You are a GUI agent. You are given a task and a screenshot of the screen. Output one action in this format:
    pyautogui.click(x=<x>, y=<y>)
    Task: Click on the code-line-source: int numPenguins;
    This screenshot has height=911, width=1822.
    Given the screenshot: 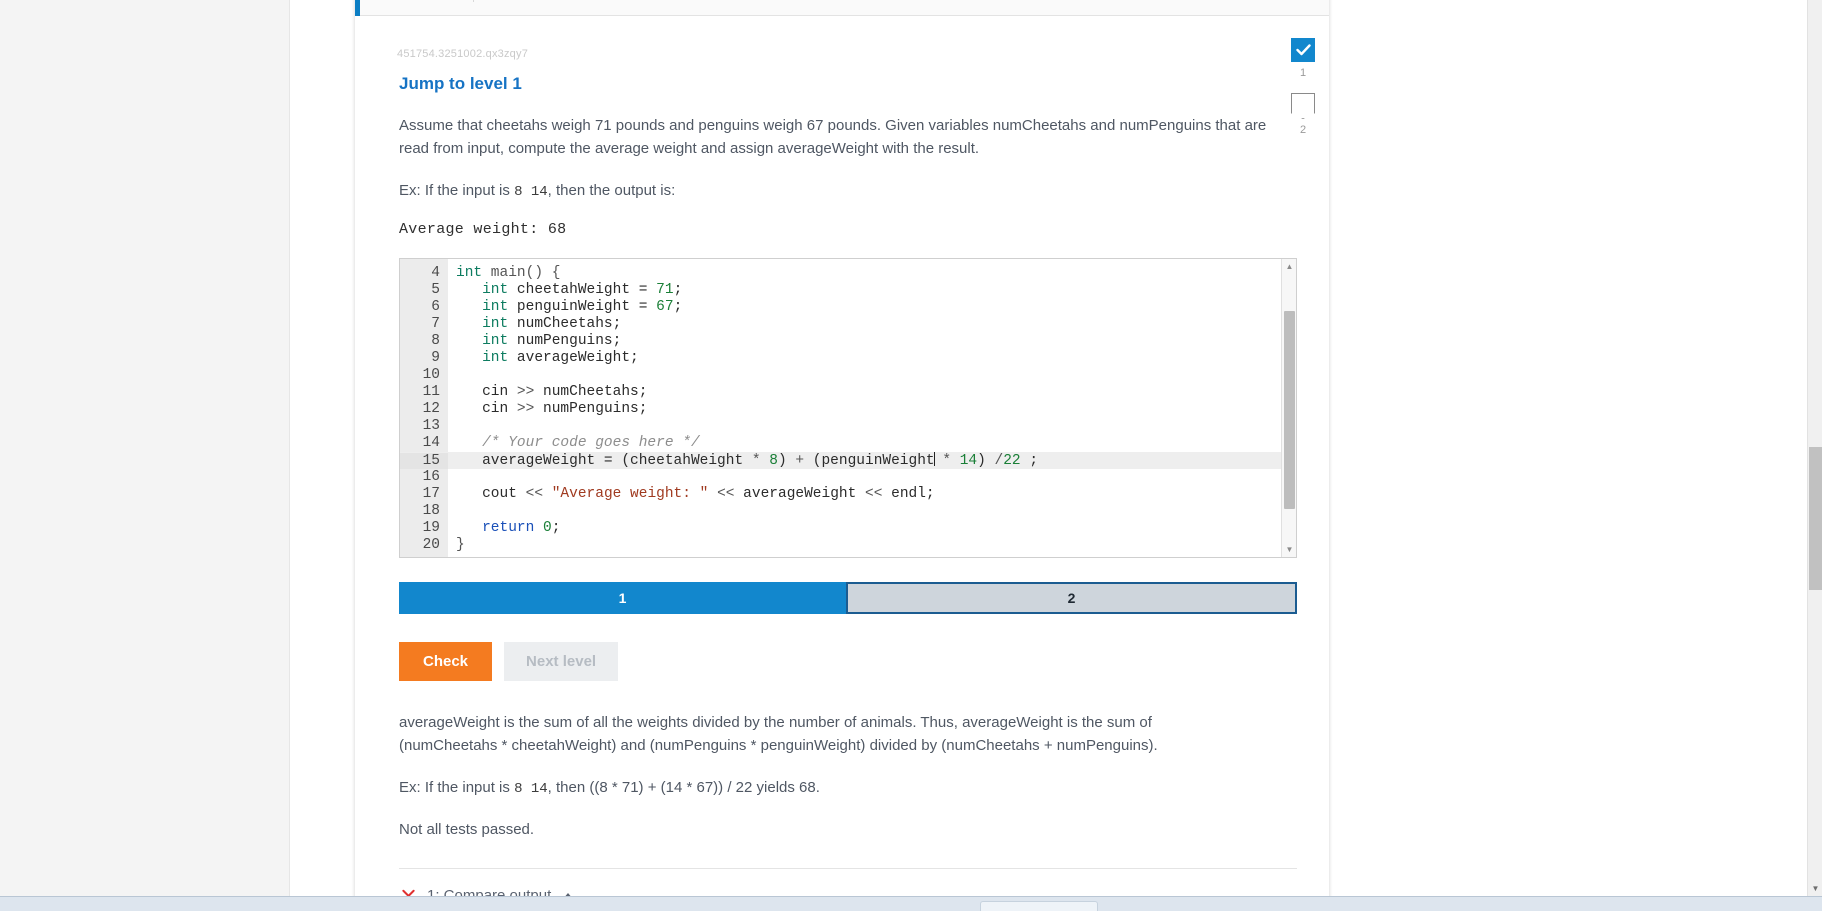 What is the action you would take?
    pyautogui.click(x=552, y=341)
    